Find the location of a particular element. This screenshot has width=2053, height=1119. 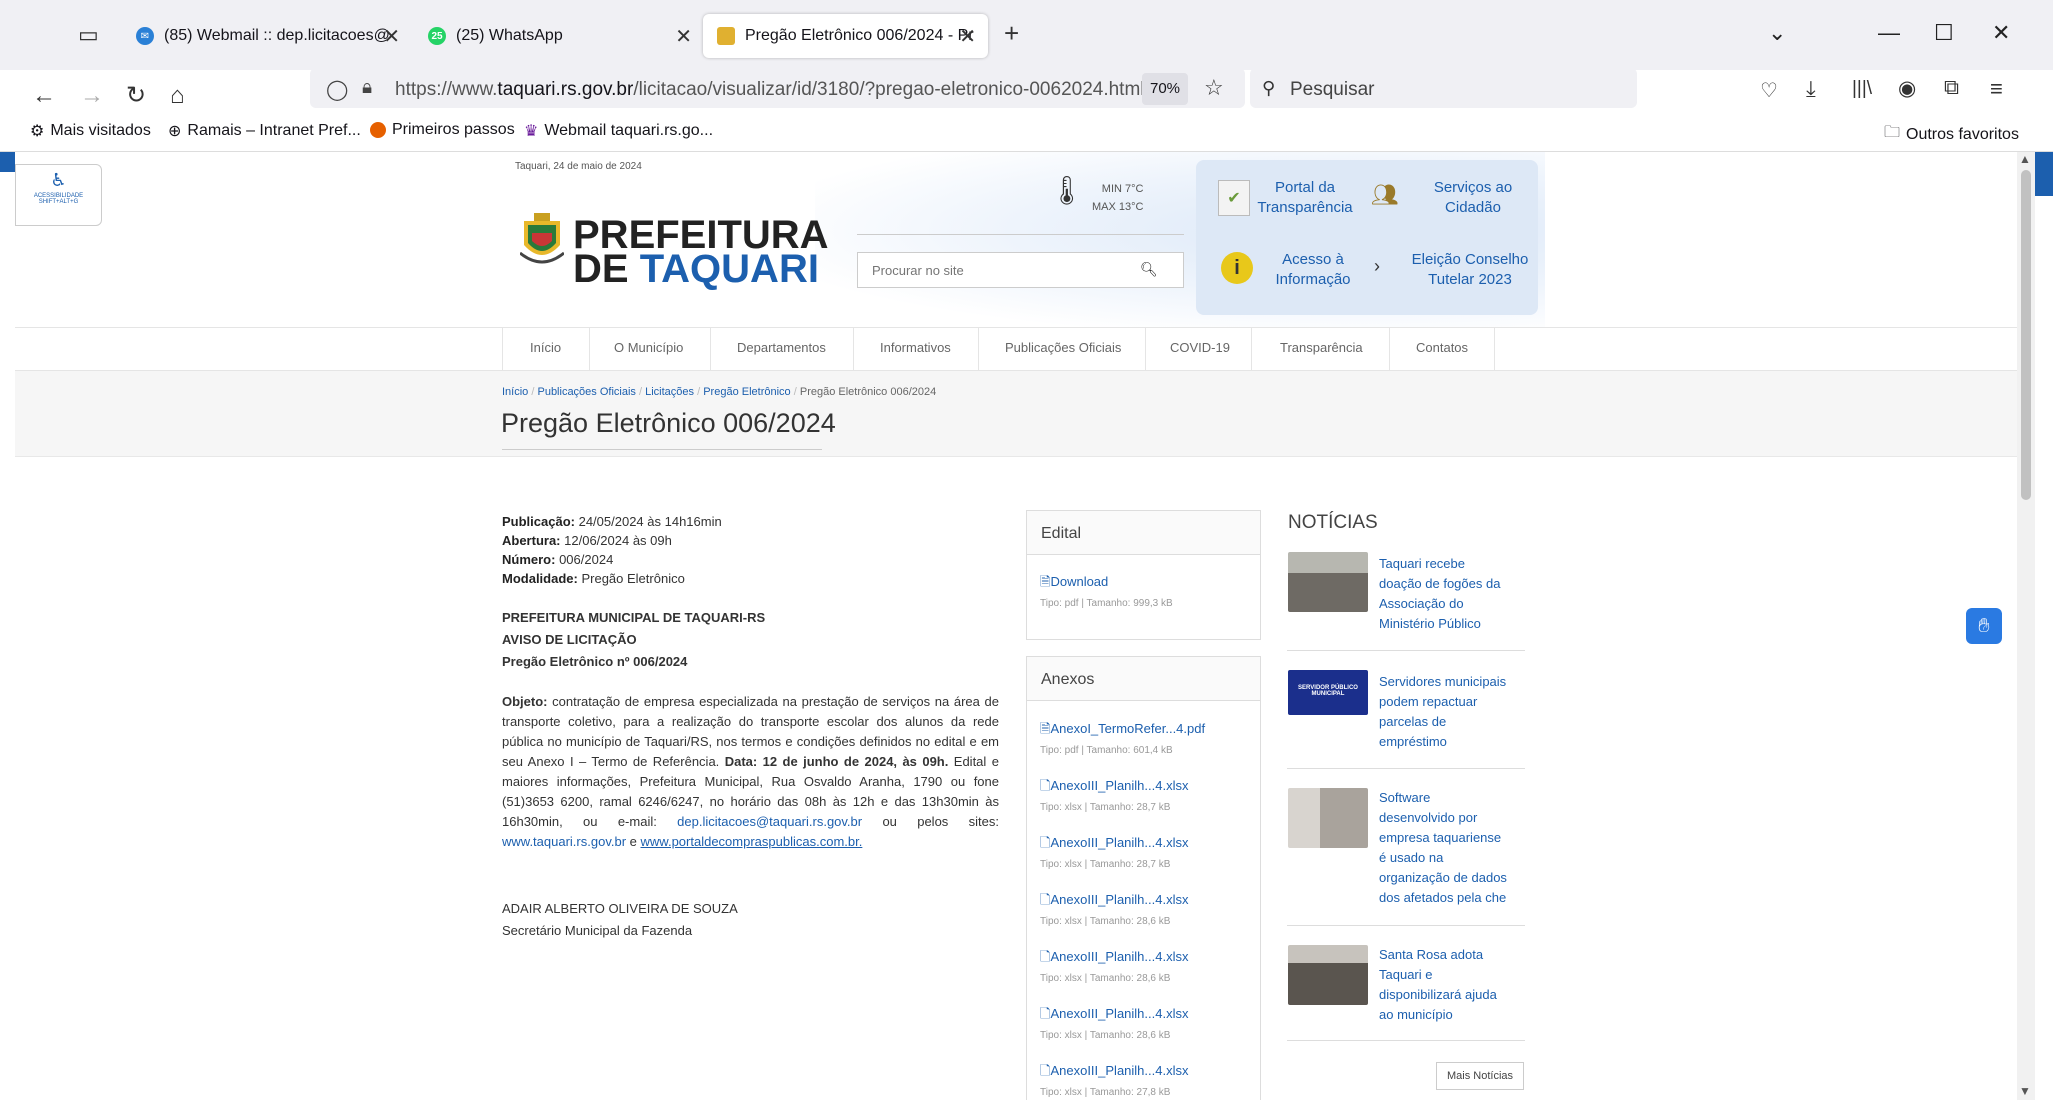

reload-icon: ↻ is located at coordinates (136, 96).